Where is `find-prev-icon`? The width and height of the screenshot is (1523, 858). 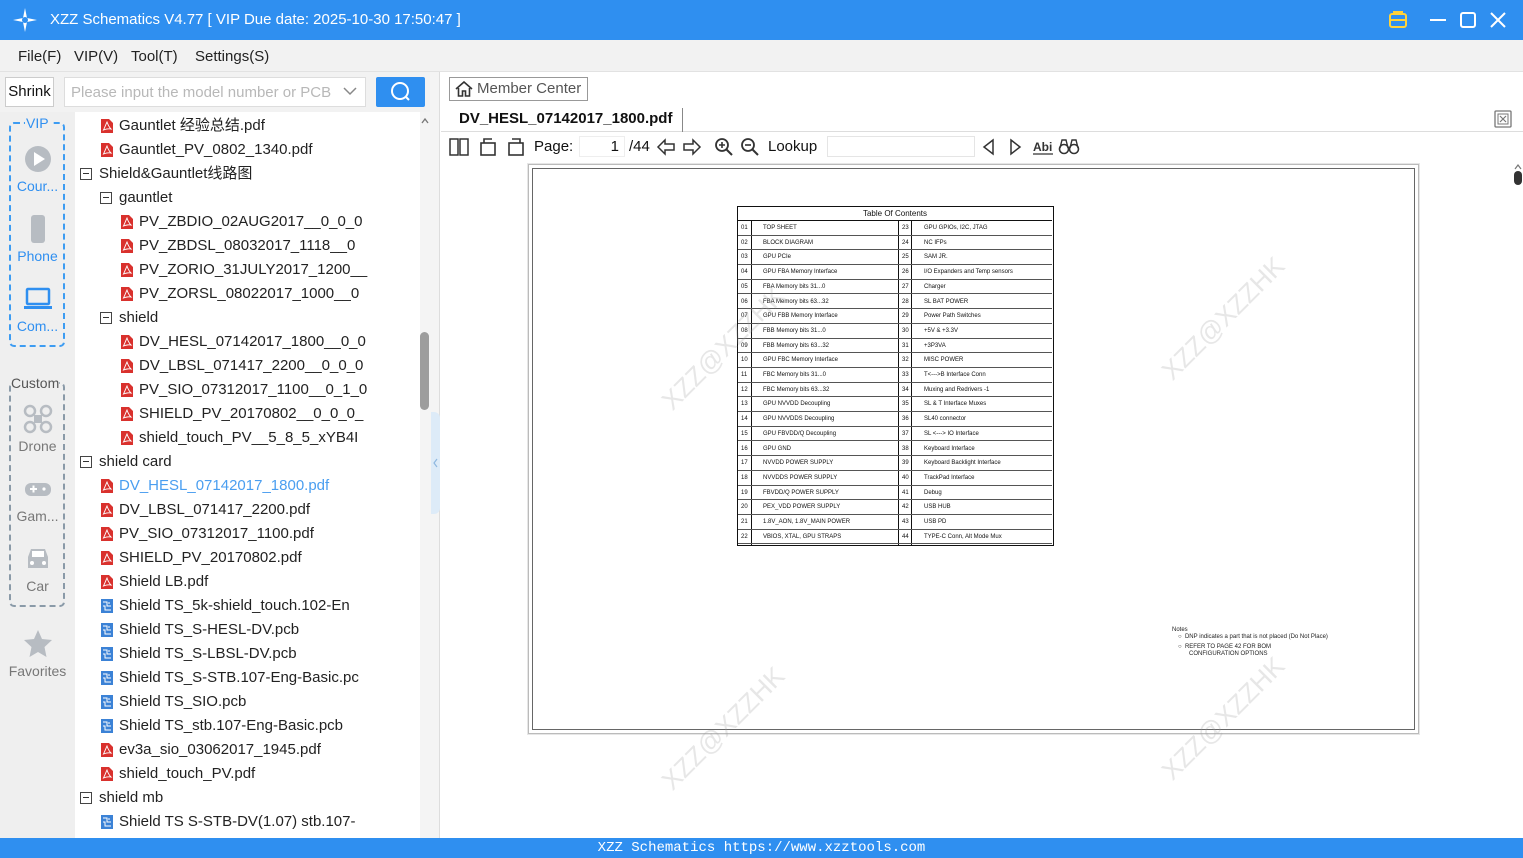
find-prev-icon is located at coordinates (989, 147).